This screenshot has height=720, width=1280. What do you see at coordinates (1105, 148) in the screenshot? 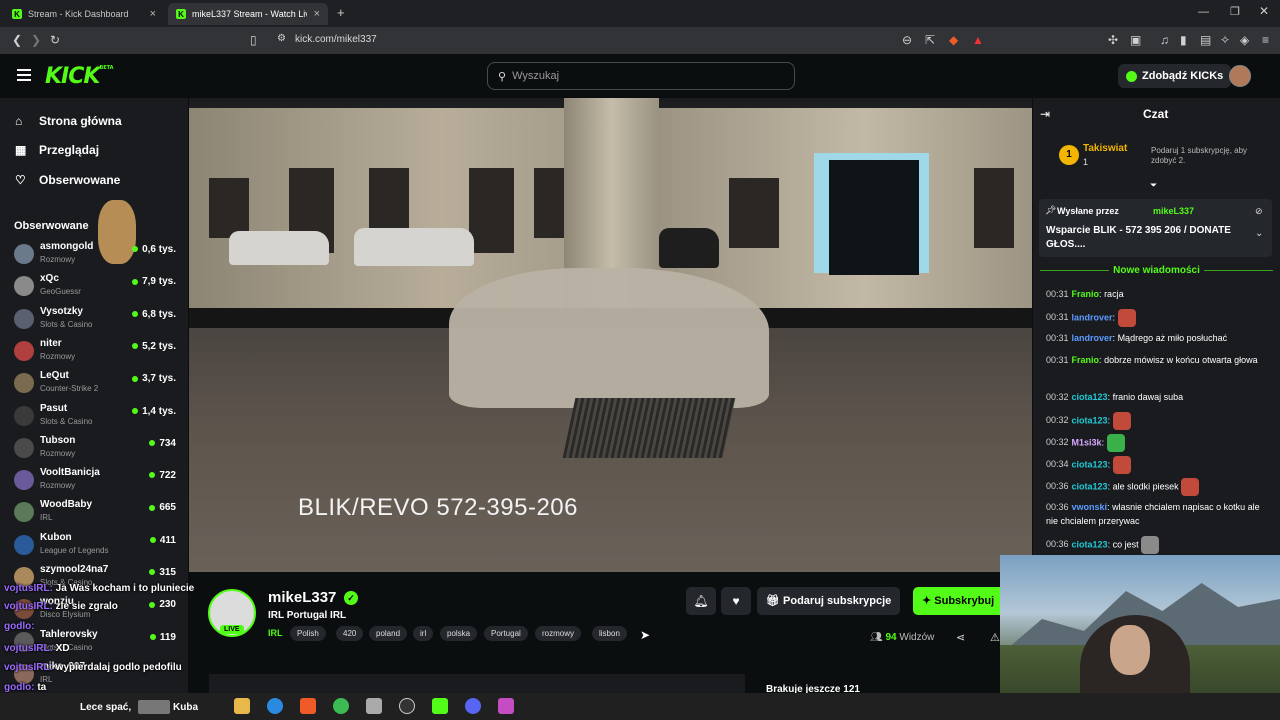
I see `gifter-name: Takiswiat` at bounding box center [1105, 148].